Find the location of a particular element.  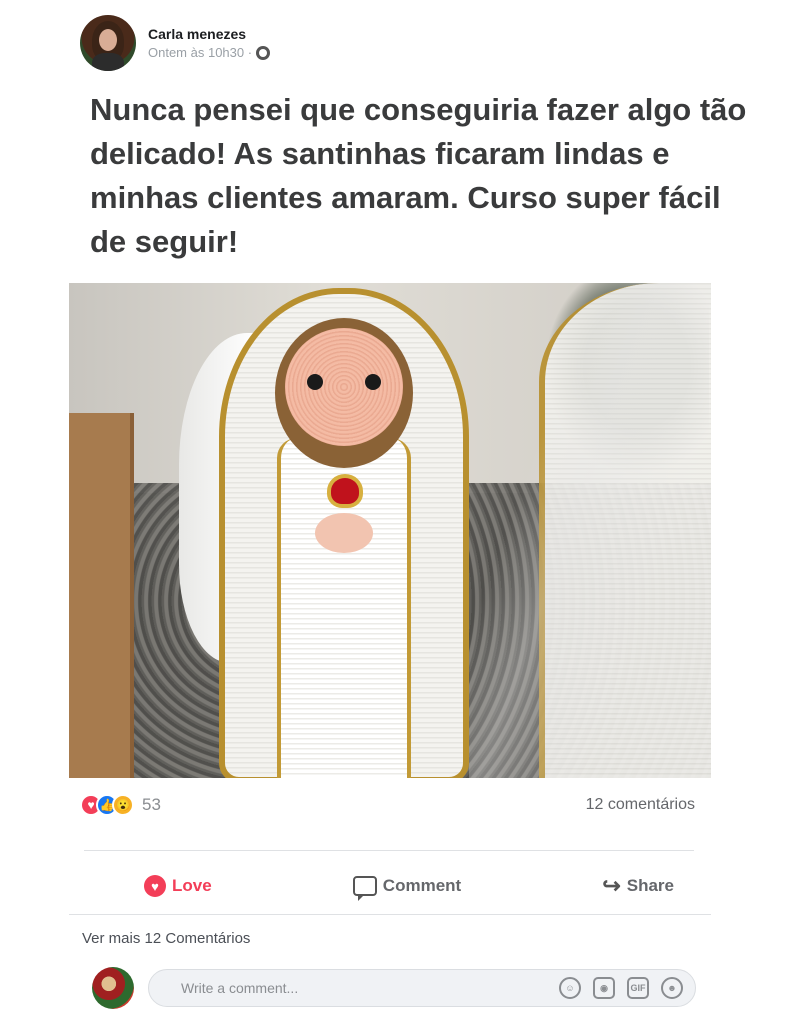

heart-icon: ♥ is located at coordinates (155, 886).